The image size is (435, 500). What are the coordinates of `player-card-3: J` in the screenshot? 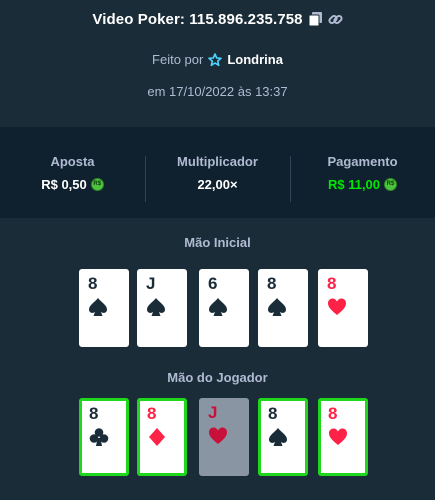 It's located at (224, 437).